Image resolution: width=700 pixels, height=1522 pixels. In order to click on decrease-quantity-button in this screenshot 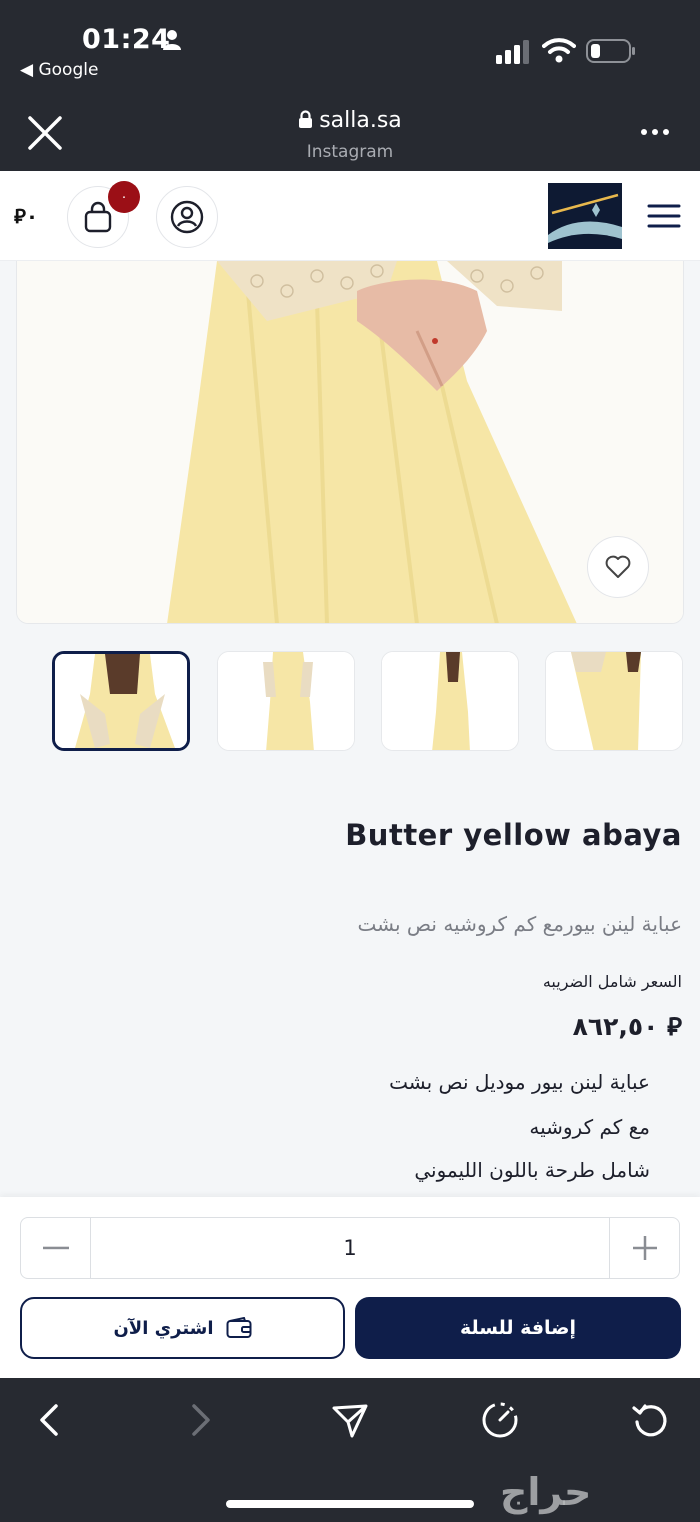, I will do `click(56, 1248)`.